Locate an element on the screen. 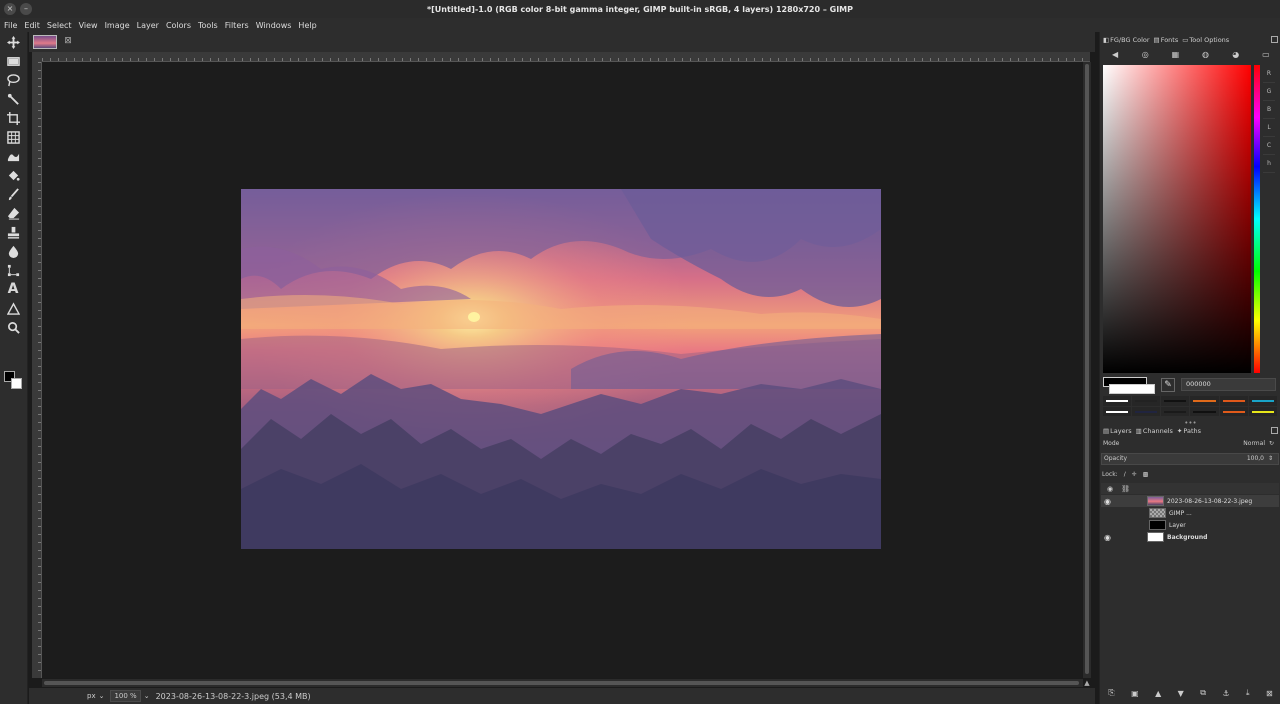  dock-fg-bg-swatch is located at coordinates (1129, 386).